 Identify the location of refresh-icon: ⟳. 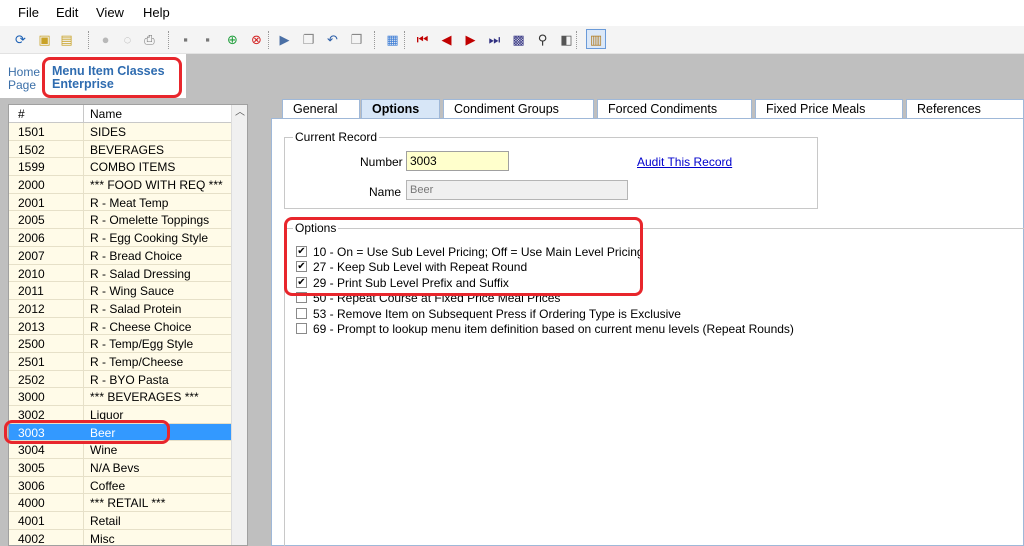
(20, 39).